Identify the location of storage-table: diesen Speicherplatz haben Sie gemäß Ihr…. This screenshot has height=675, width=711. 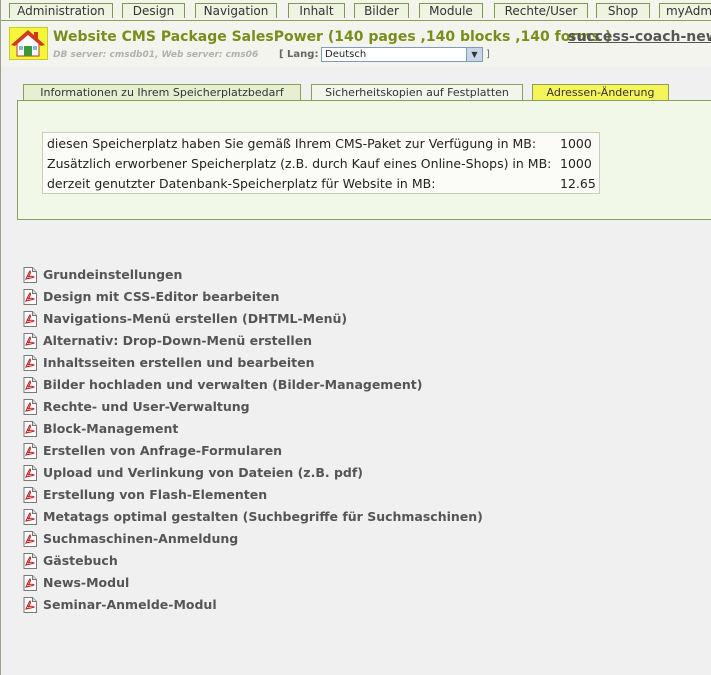
(321, 163).